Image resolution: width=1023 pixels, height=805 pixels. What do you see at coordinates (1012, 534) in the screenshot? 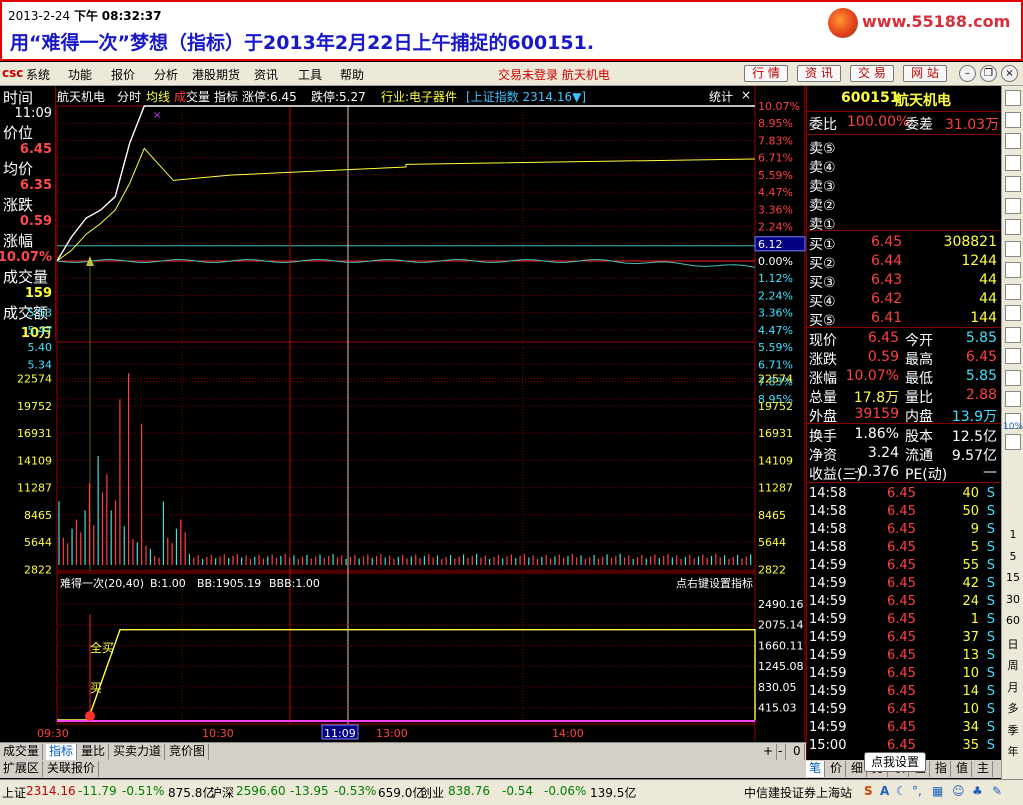
I see `period-0: 1` at bounding box center [1012, 534].